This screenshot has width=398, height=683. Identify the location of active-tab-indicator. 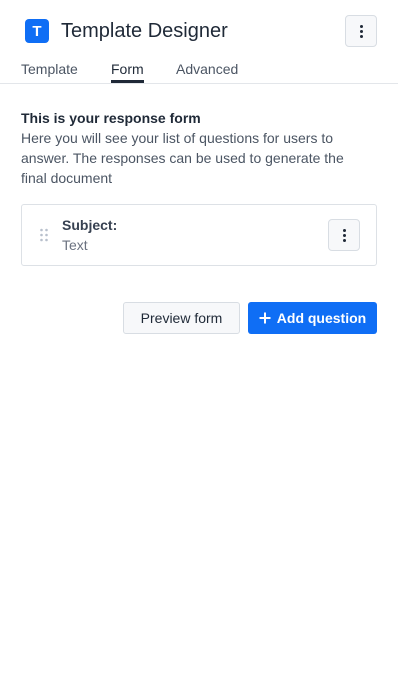
(127, 81).